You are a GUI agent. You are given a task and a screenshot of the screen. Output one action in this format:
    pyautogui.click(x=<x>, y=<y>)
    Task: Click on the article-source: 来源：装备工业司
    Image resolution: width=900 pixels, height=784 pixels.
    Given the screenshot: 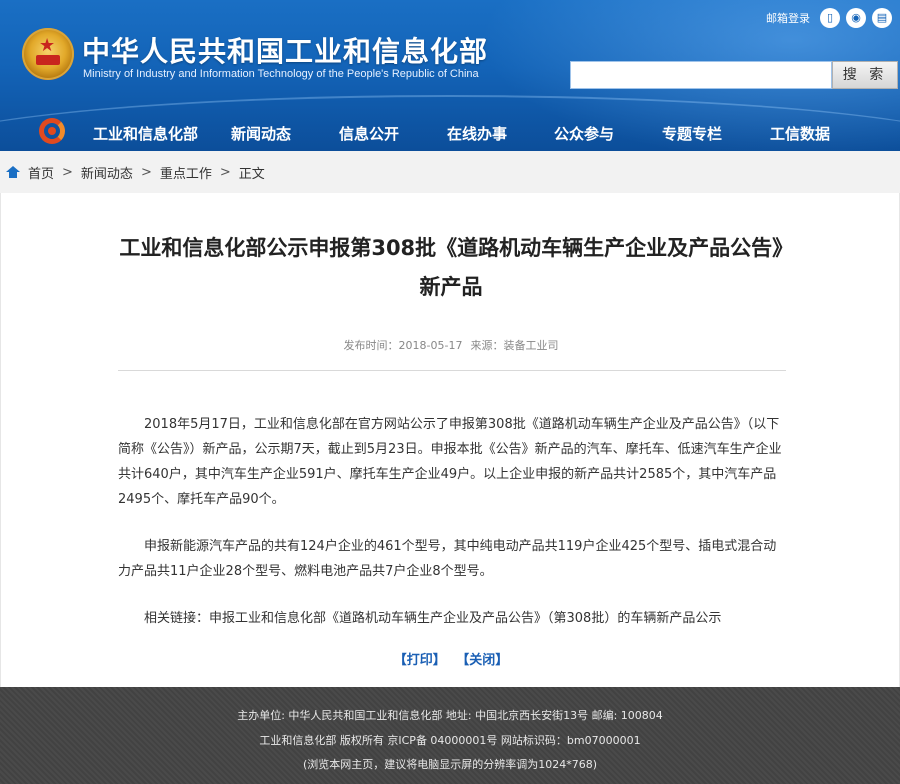 What is the action you would take?
    pyautogui.click(x=514, y=345)
    